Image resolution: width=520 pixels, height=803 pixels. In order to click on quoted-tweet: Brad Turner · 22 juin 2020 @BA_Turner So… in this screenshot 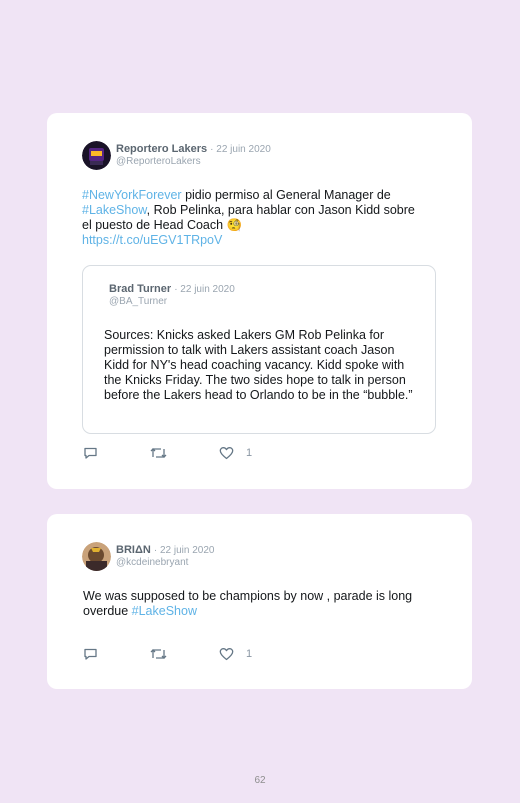, I will do `click(259, 349)`.